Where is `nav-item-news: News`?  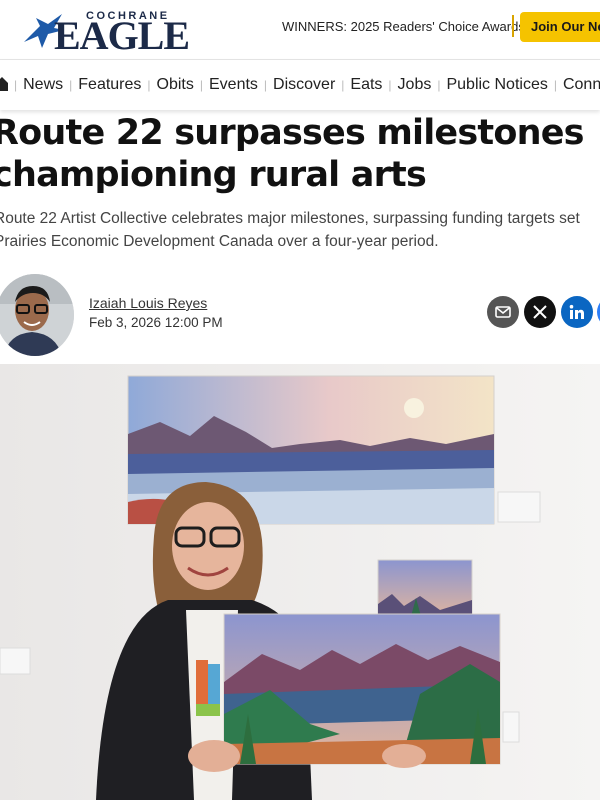
nav-item-news: News is located at coordinates (43, 85).